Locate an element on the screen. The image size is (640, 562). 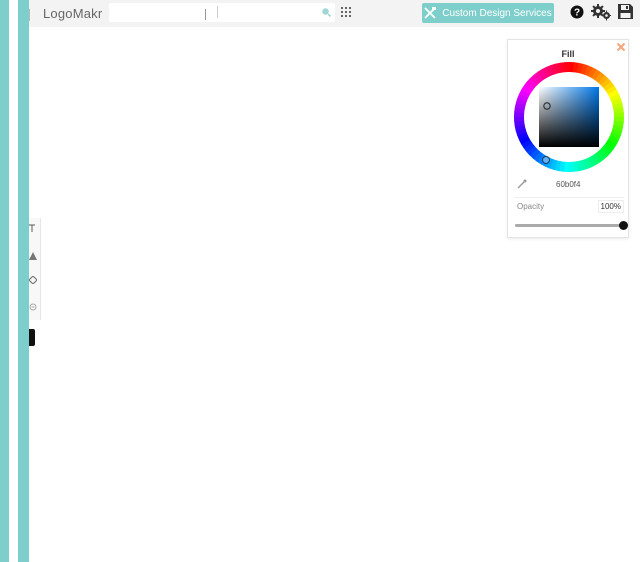
panel-title: Fill is located at coordinates (568, 54).